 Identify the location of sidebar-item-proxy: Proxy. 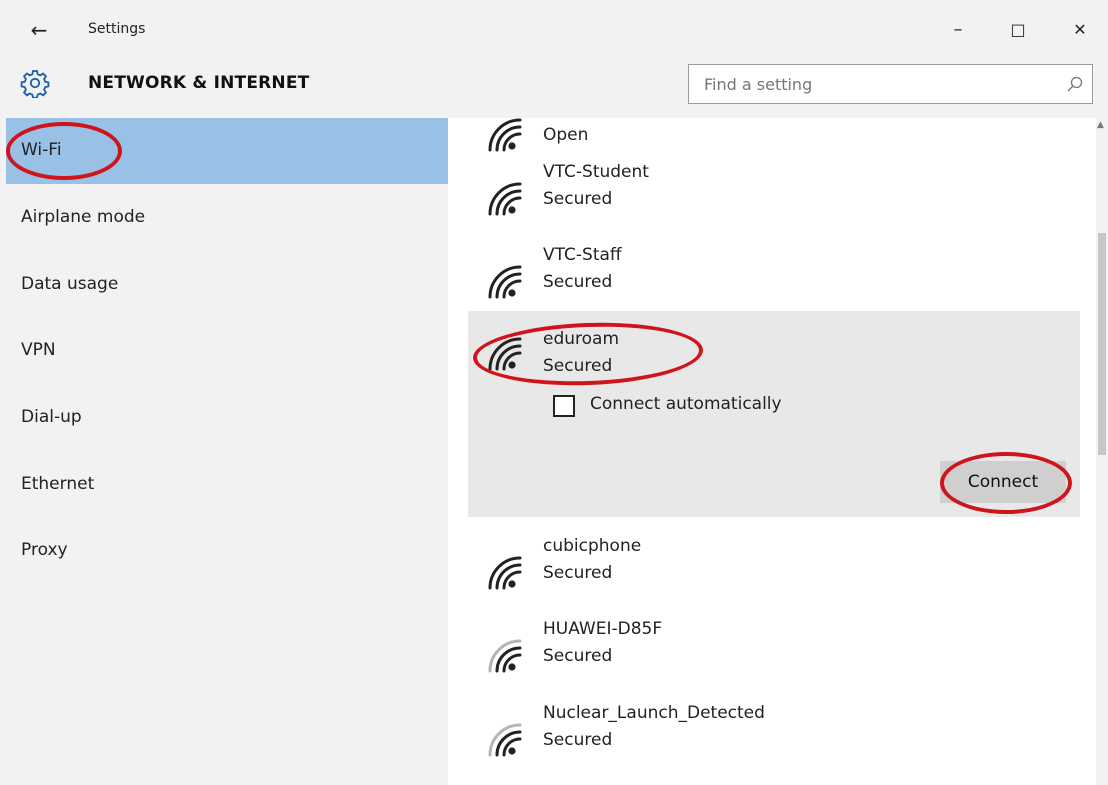
(227, 551).